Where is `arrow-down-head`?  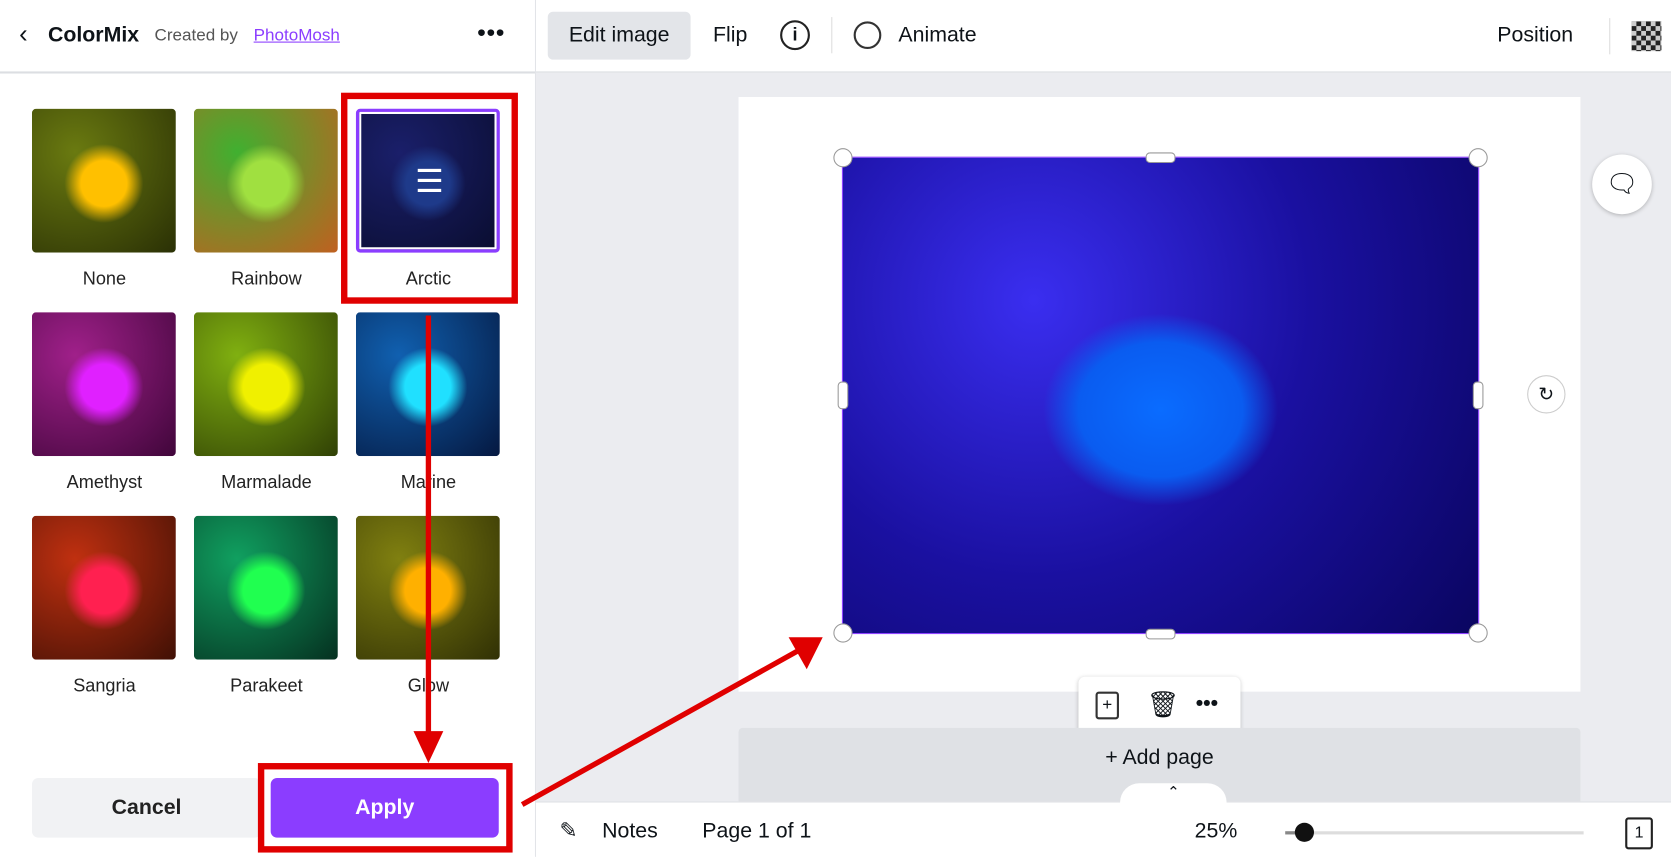 arrow-down-head is located at coordinates (428, 747).